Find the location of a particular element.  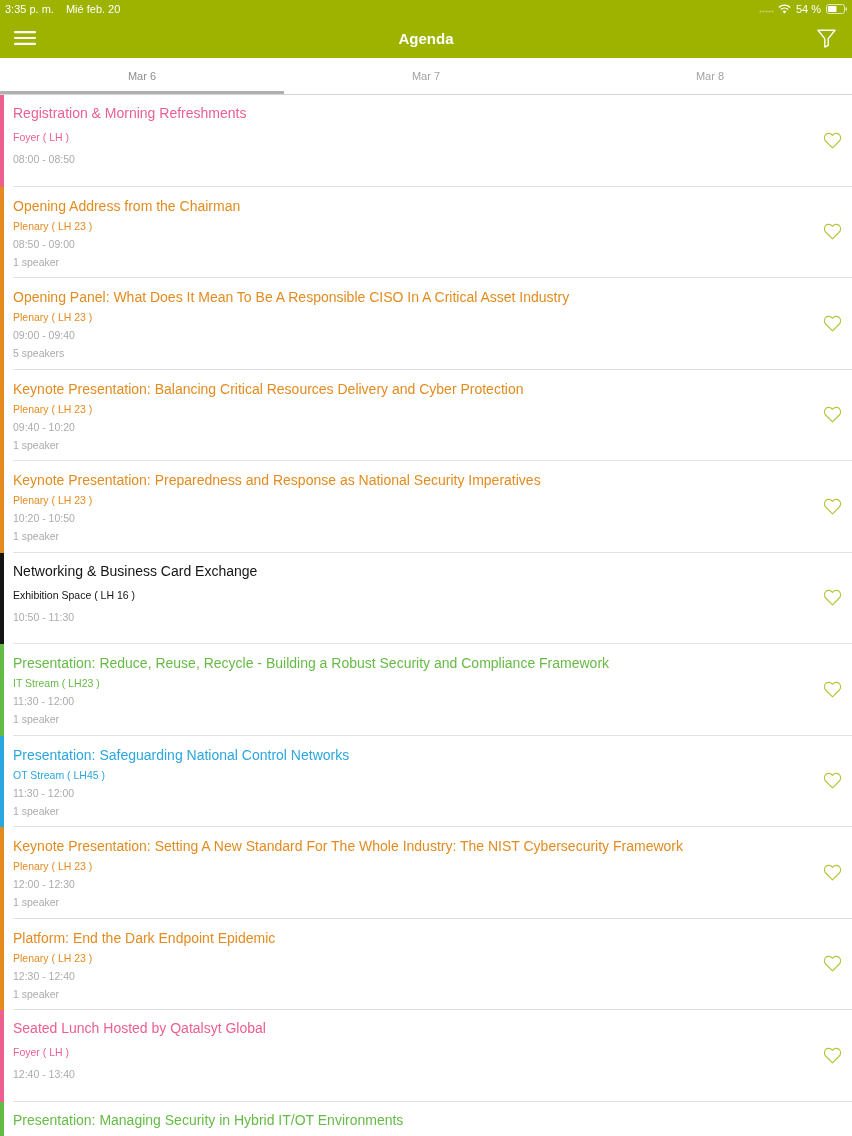

session-title: Presentation: Managing Security in Hybrid IT/OT Environments is located at coordinates (208, 1119).